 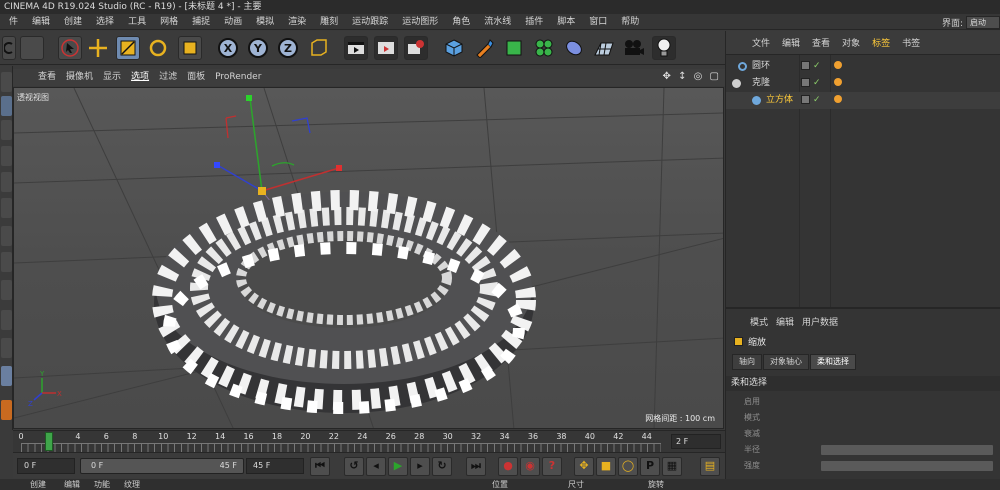 What do you see at coordinates (816, 83) in the screenshot?
I see `visibility-toggles: ✓` at bounding box center [816, 83].